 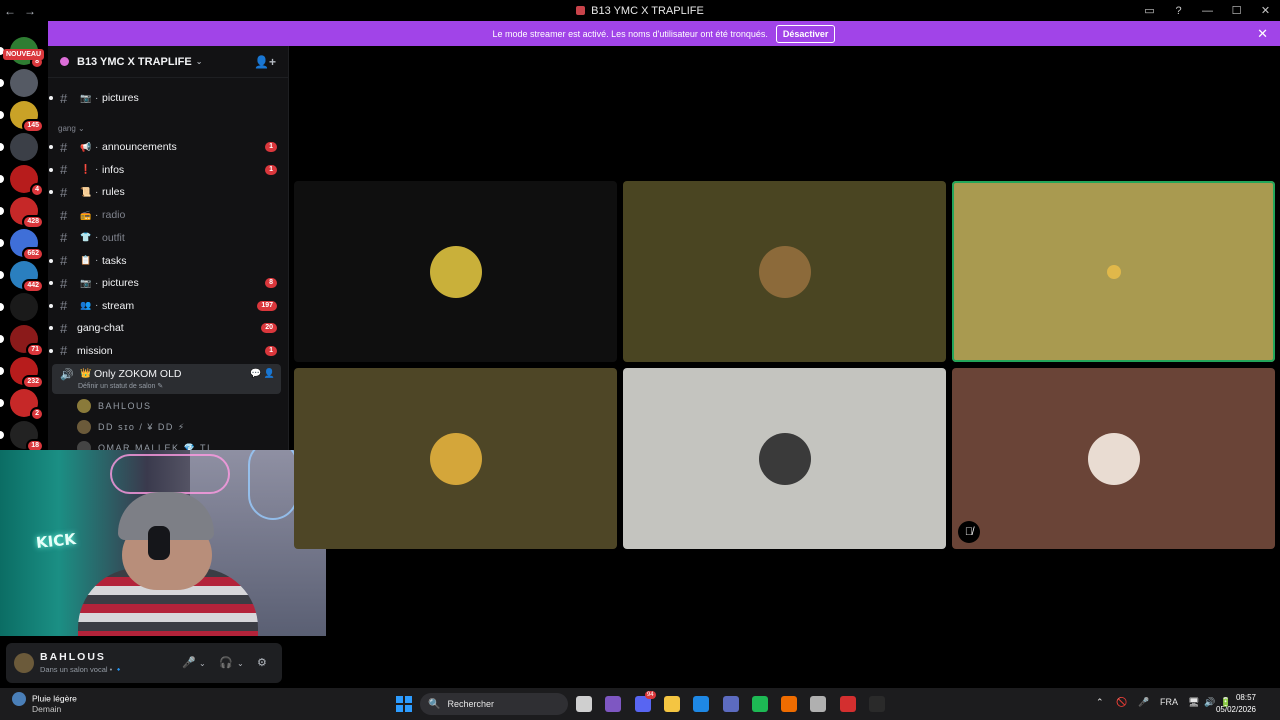 What do you see at coordinates (168, 351) in the screenshot?
I see `channel-mission: # mission 1` at bounding box center [168, 351].